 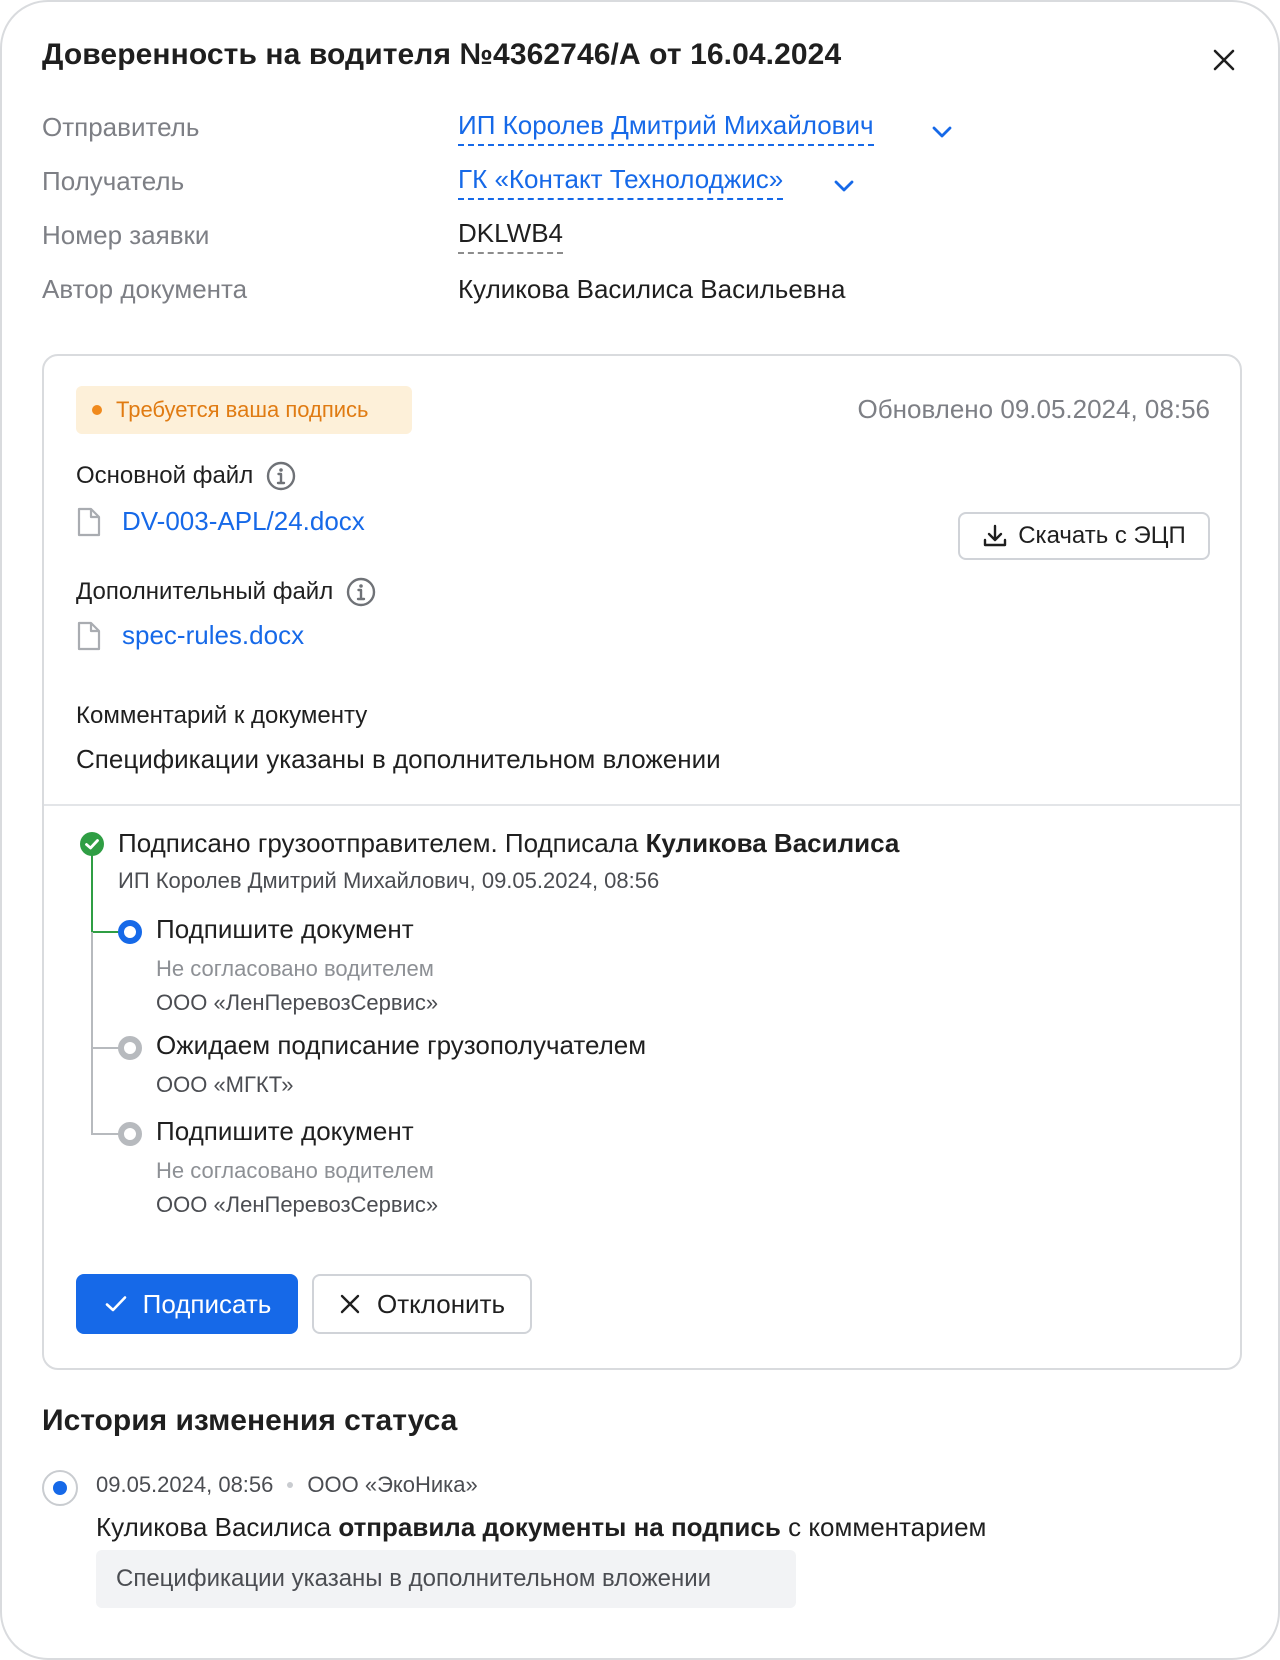 I want to click on download-signed-button: Скачать с ЭЦП, so click(x=1084, y=536).